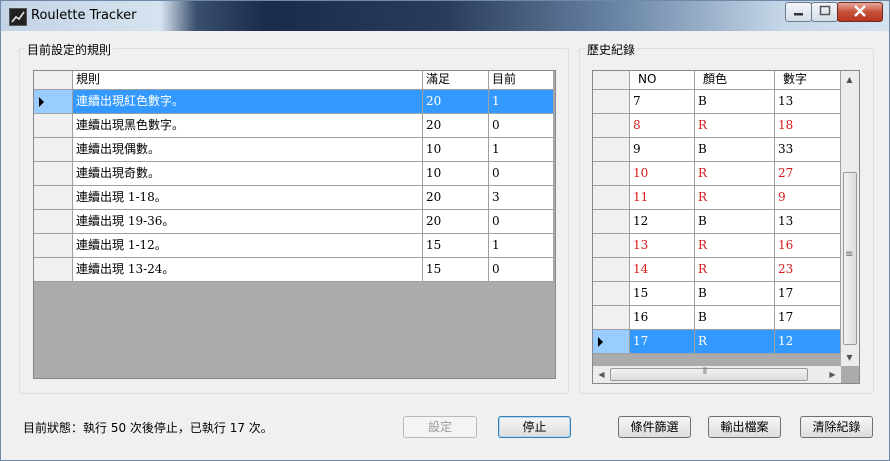  Describe the element at coordinates (248, 246) in the screenshot. I see `rules-cell-rule: 連續出現 1-12。` at that location.